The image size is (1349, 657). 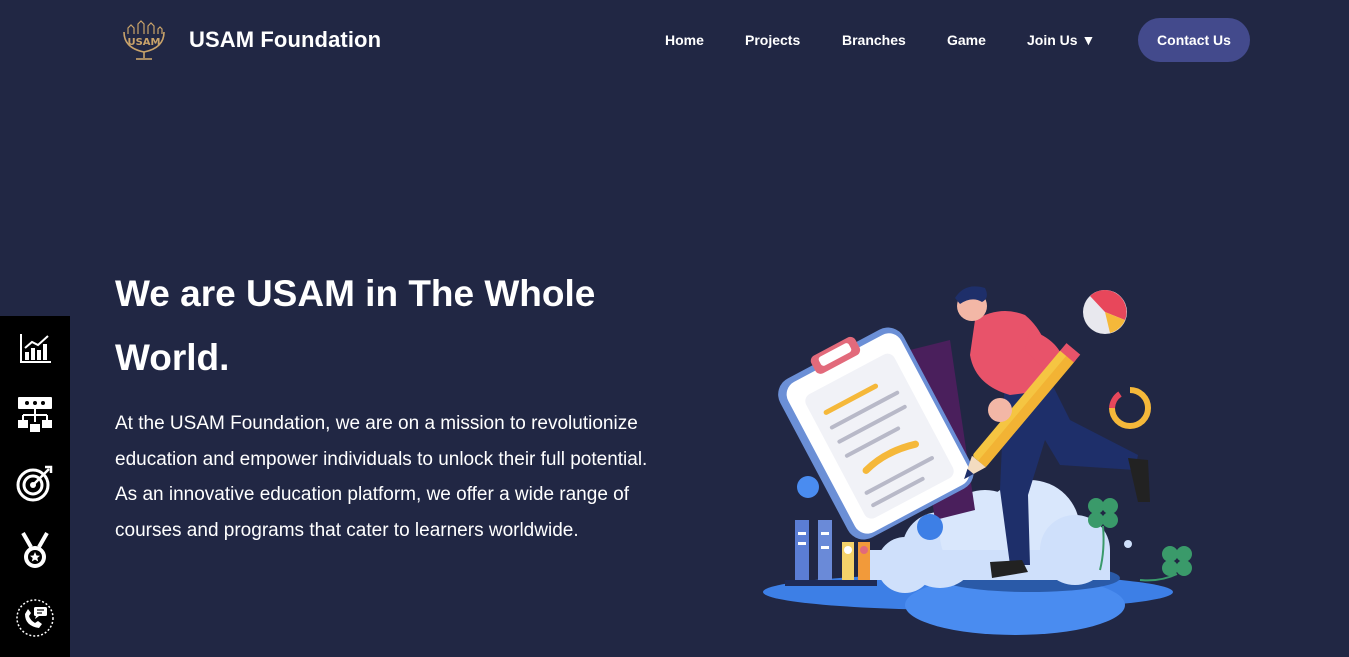 I want to click on nav-join-us-dropdown: Join Us ▼, so click(x=1061, y=40).